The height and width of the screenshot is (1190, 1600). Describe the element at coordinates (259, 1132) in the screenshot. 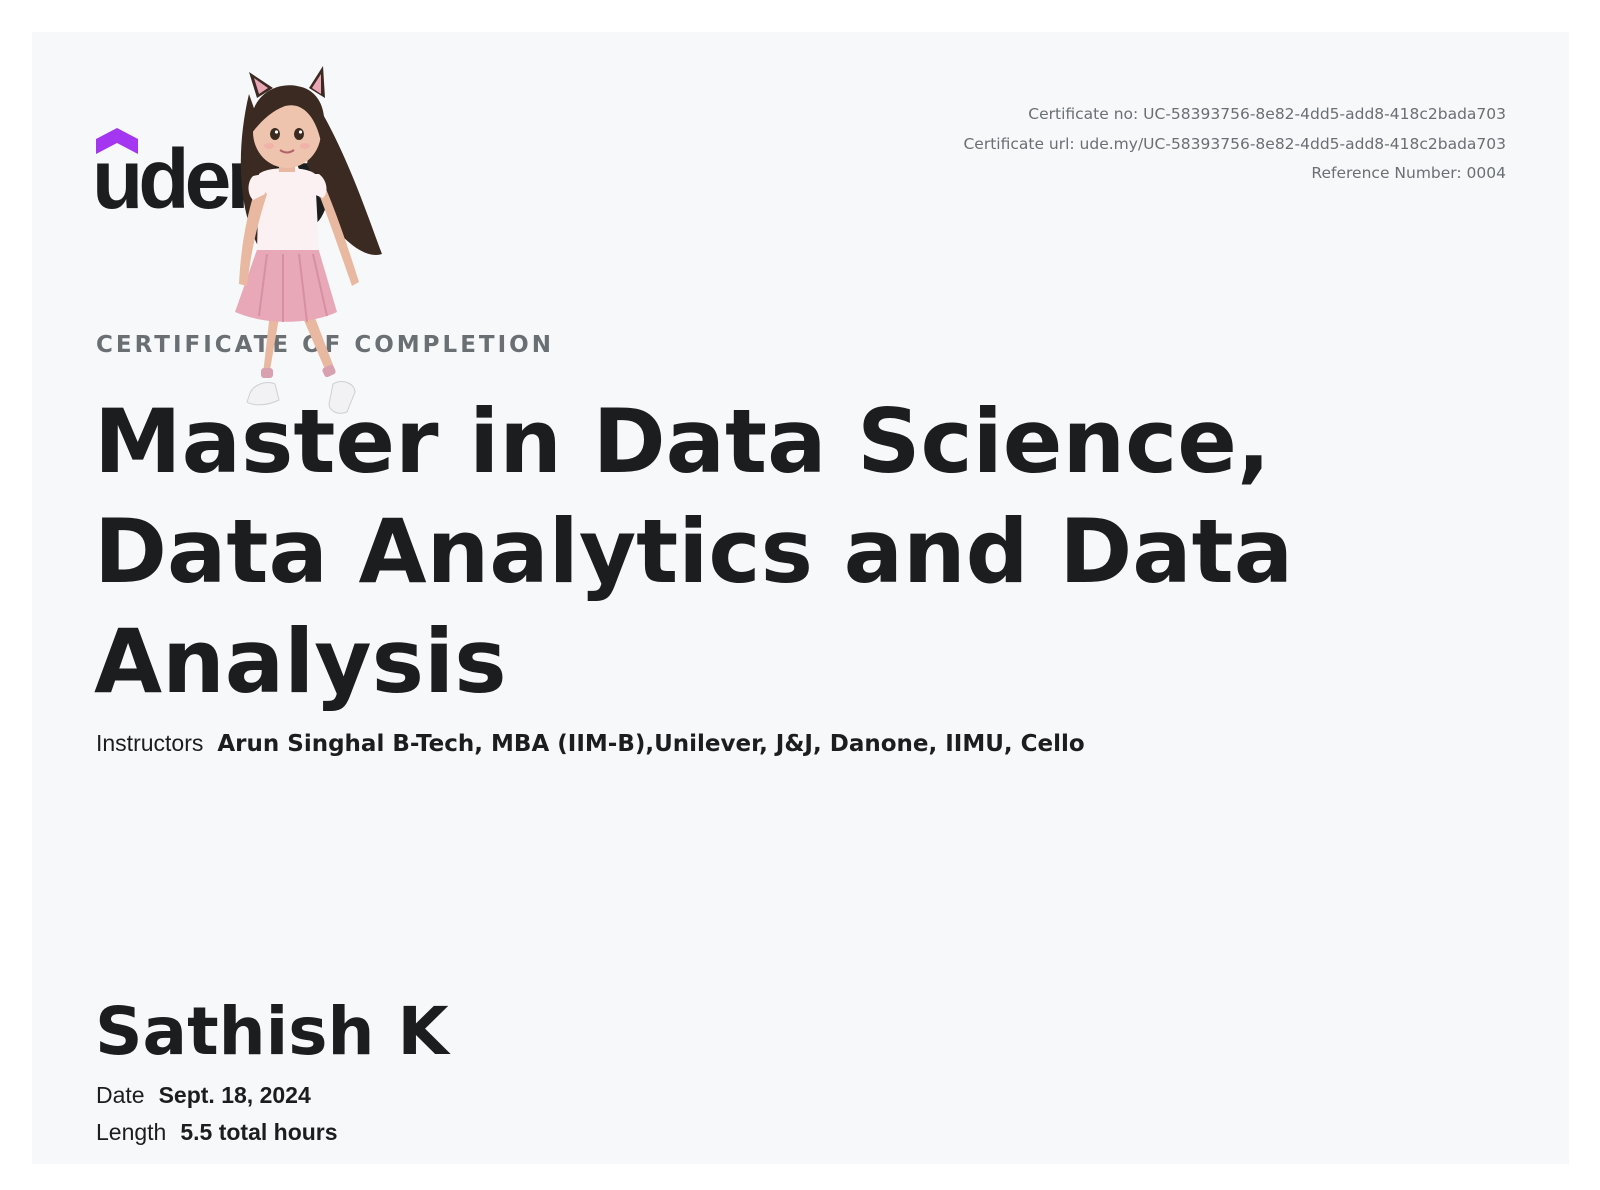

I see `length-value: 5.5 total hours` at that location.